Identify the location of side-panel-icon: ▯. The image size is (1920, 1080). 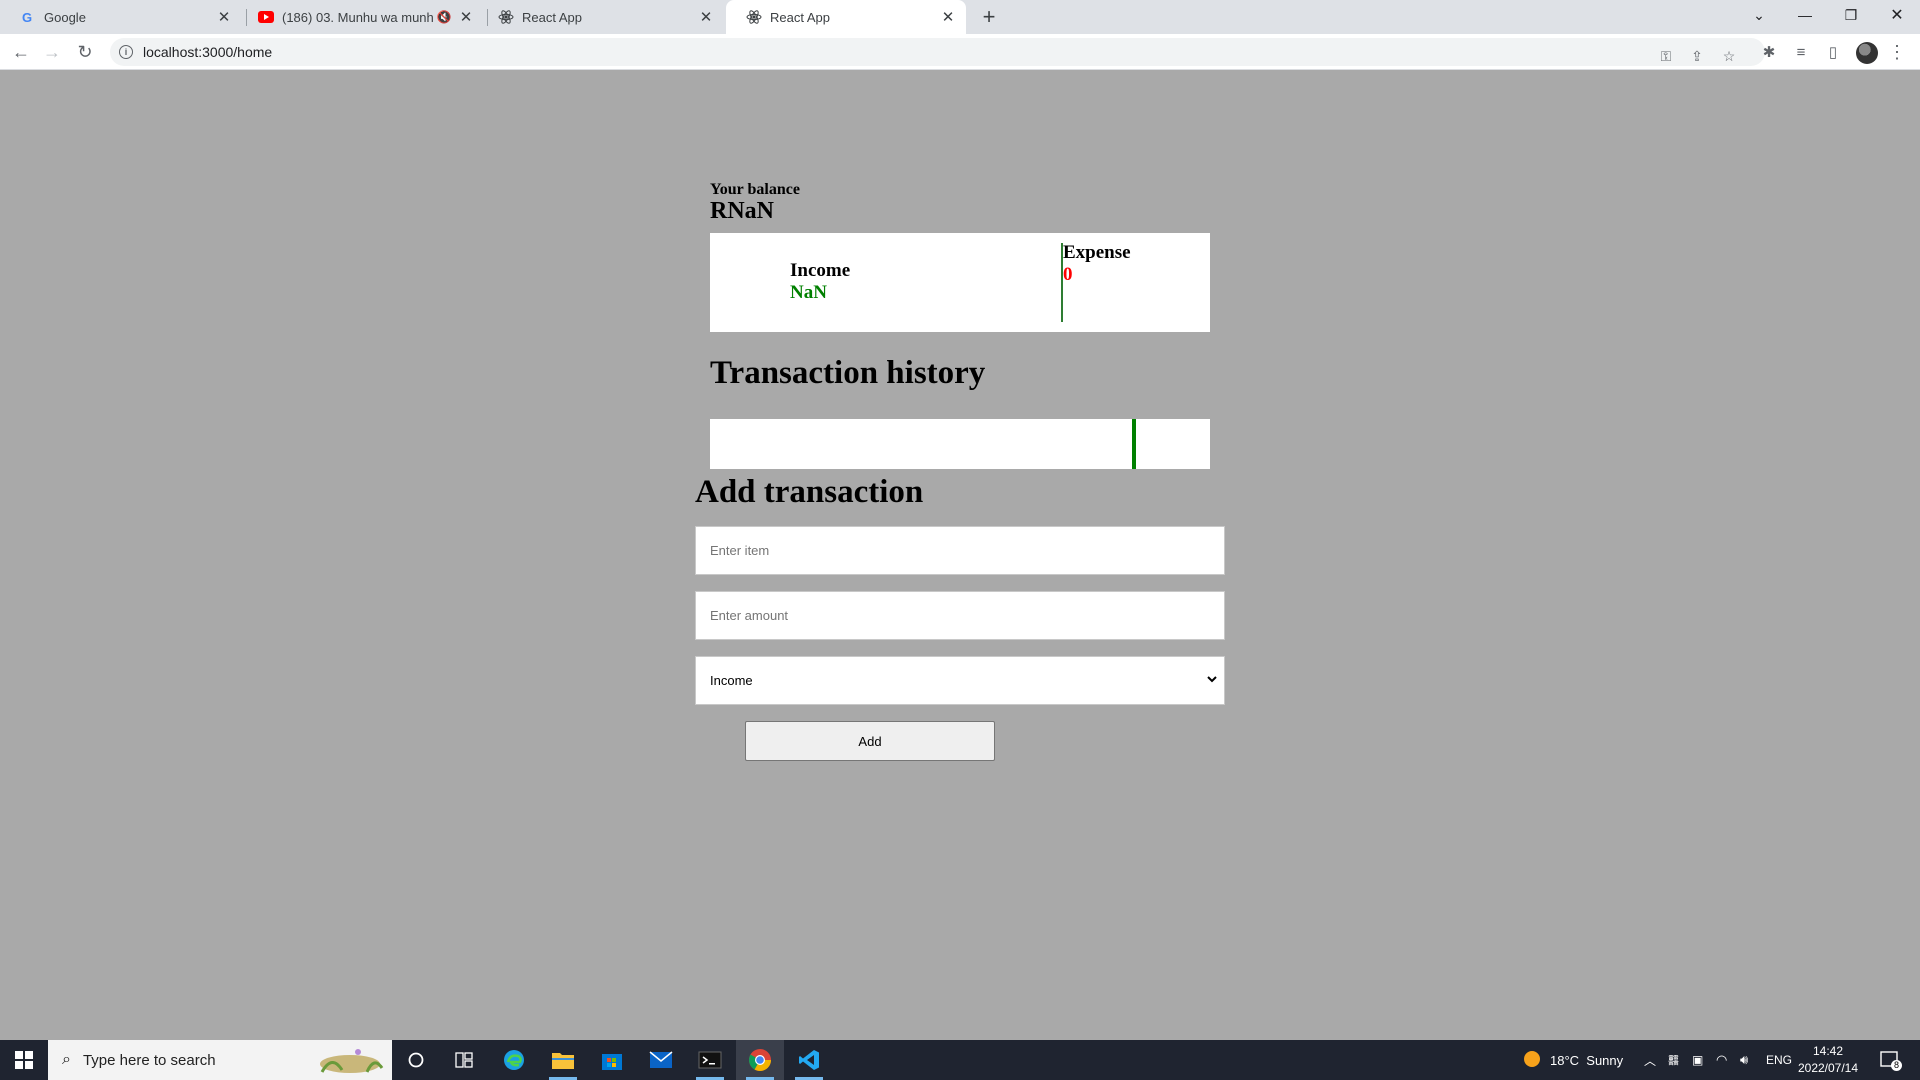
(1833, 52).